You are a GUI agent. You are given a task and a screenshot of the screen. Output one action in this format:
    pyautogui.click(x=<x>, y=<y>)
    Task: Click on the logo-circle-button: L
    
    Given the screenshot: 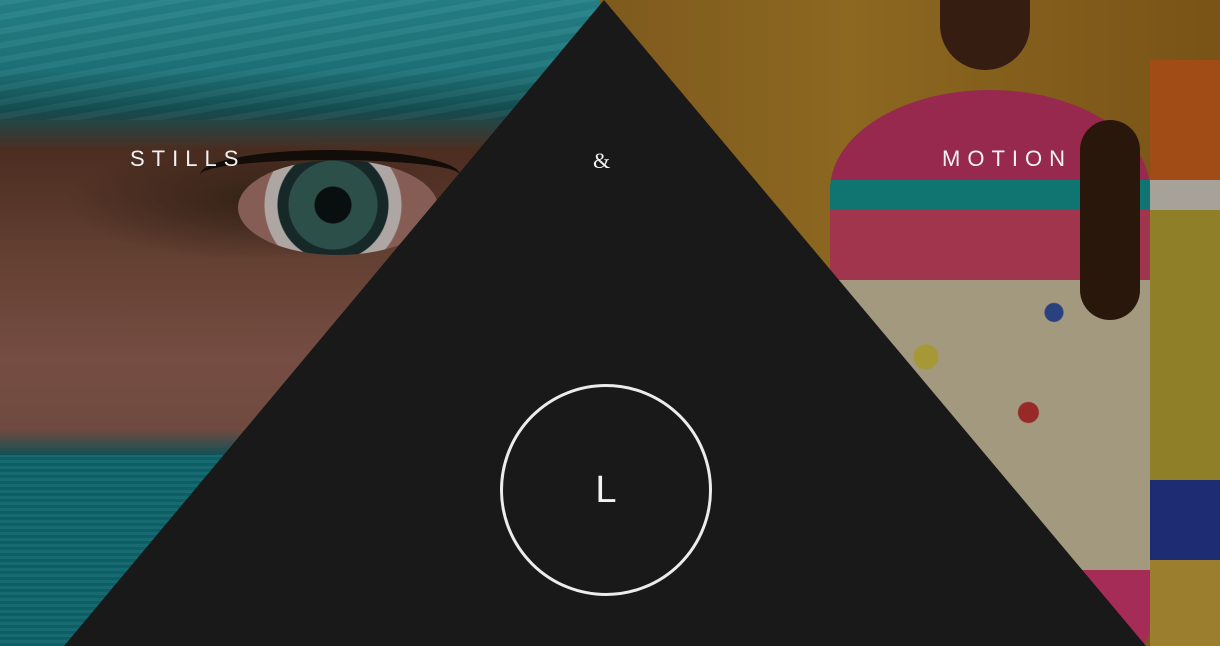 What is the action you would take?
    pyautogui.click(x=606, y=490)
    